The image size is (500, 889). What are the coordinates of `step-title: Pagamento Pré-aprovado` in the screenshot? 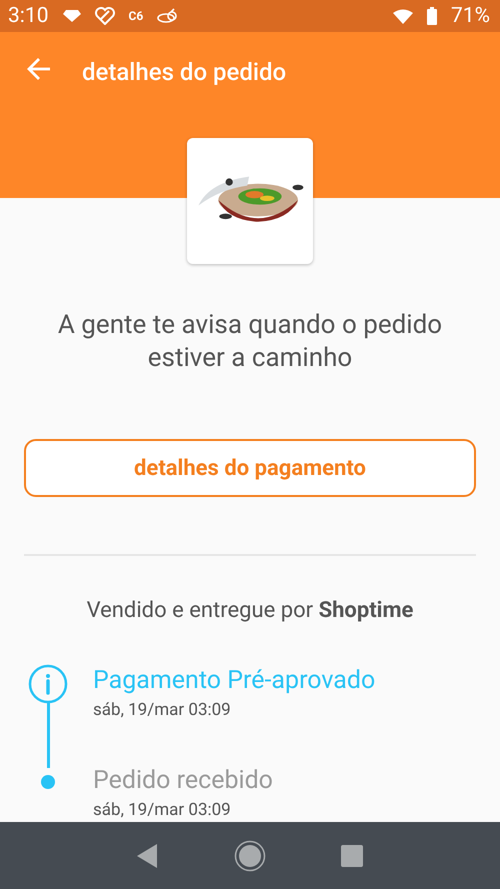 It's located at (234, 681).